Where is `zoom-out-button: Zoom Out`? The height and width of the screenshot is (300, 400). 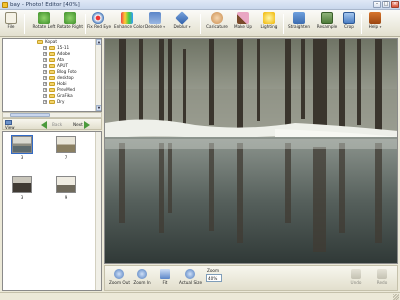 zoom-out-button: Zoom Out is located at coordinates (119, 279).